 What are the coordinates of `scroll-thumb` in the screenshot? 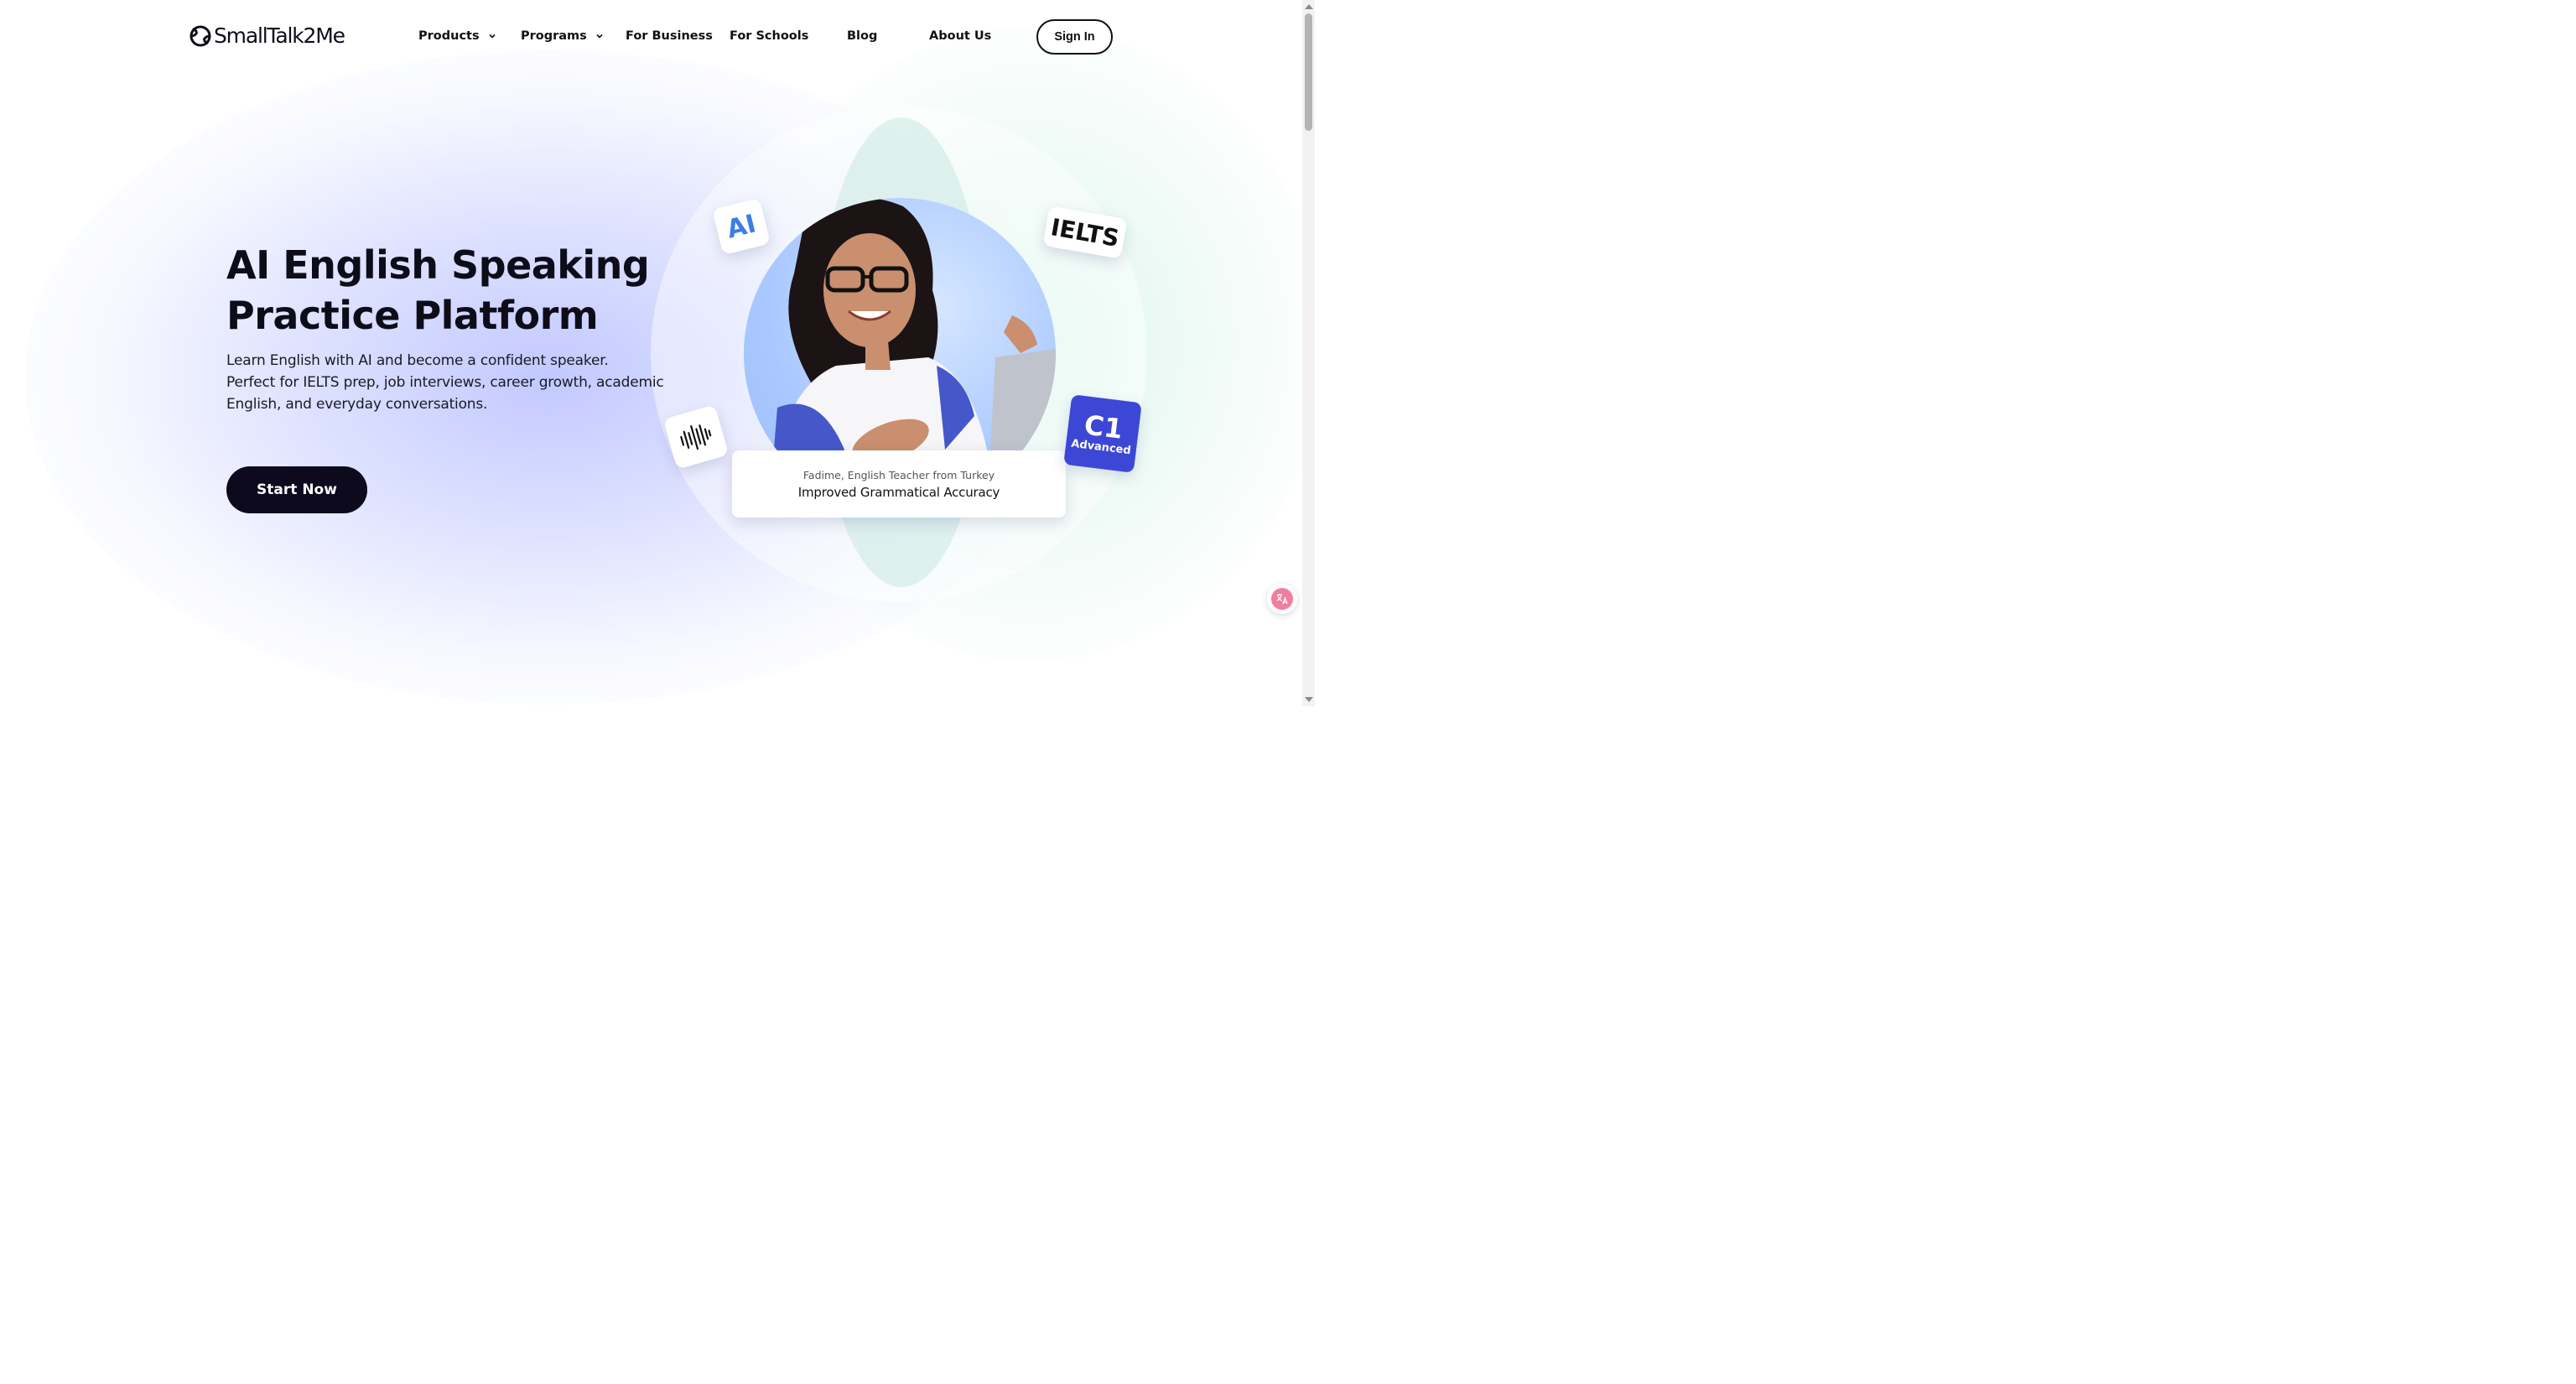 It's located at (1308, 72).